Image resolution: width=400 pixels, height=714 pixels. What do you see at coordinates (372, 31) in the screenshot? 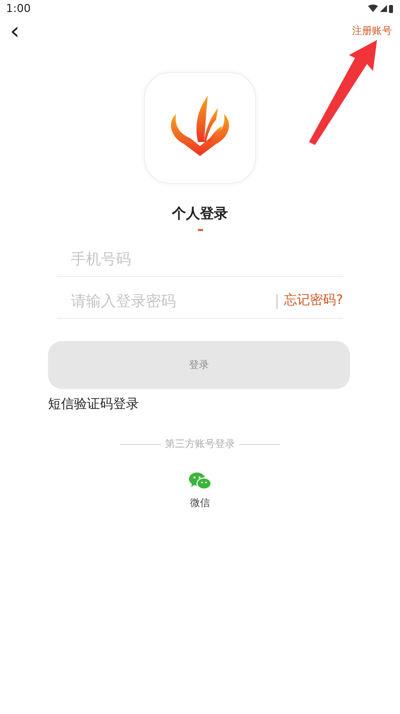
I see `register-link: 注册账号` at bounding box center [372, 31].